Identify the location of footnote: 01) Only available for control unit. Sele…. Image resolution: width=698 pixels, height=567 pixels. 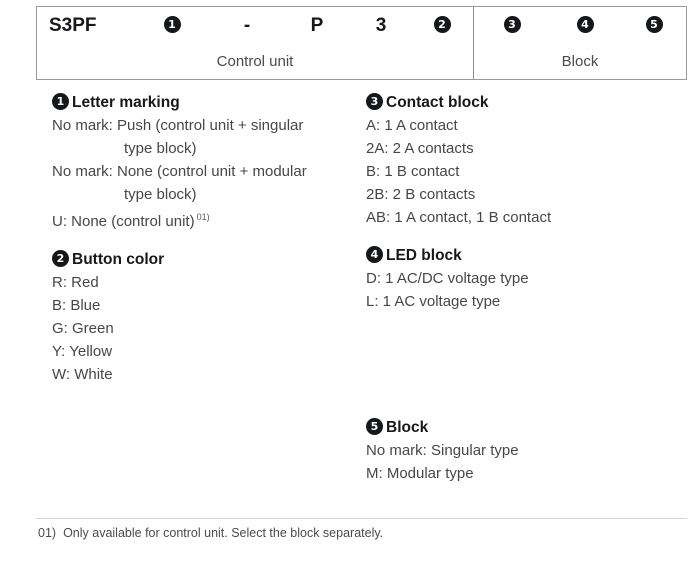
(210, 533).